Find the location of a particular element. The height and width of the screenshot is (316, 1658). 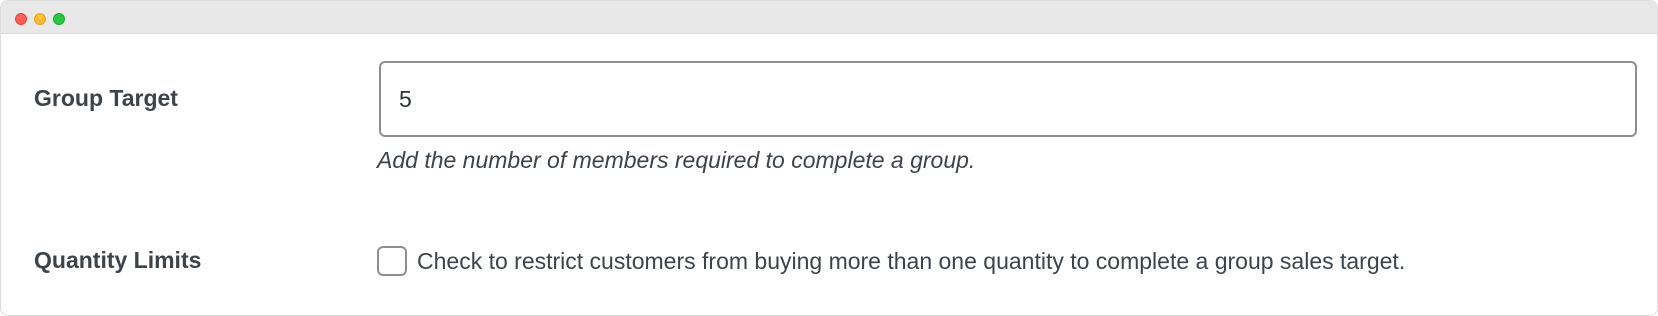

quantity-limits-checkbox is located at coordinates (392, 261).